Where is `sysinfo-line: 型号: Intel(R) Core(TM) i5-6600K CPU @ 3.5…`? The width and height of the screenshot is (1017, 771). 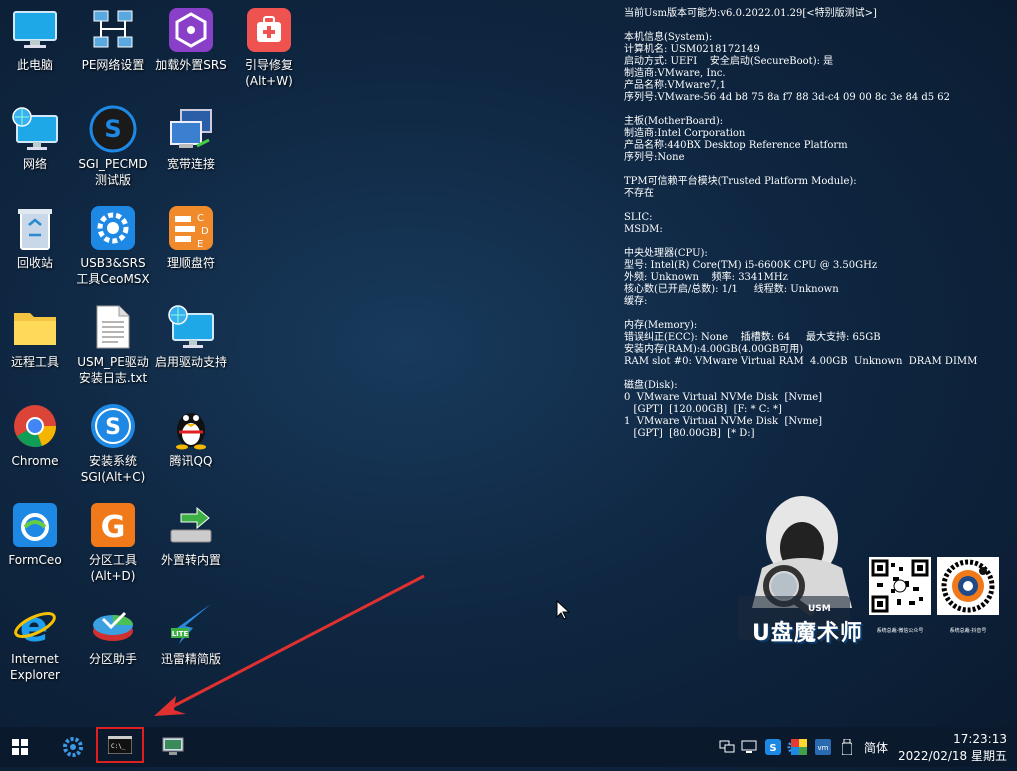
sysinfo-line: 型号: Intel(R) Core(TM) i5-6600K CPU @ 3.5… is located at coordinates (751, 265).